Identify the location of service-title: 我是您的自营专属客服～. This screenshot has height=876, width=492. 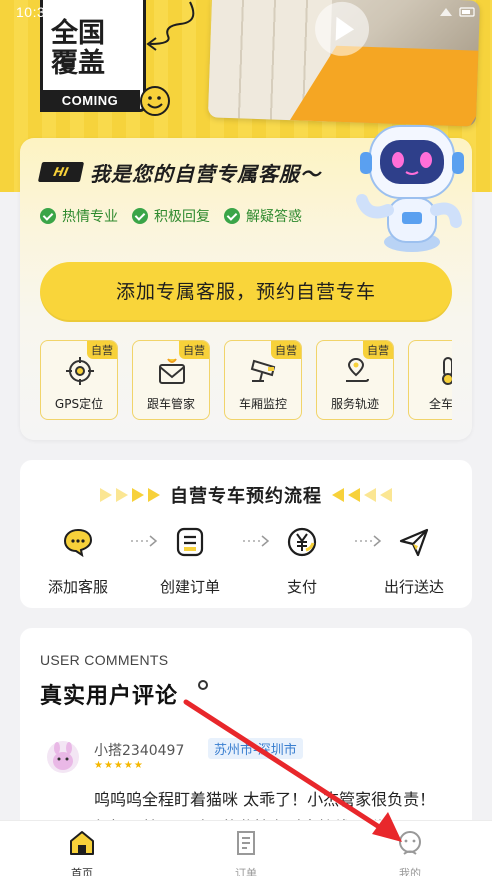
(205, 174).